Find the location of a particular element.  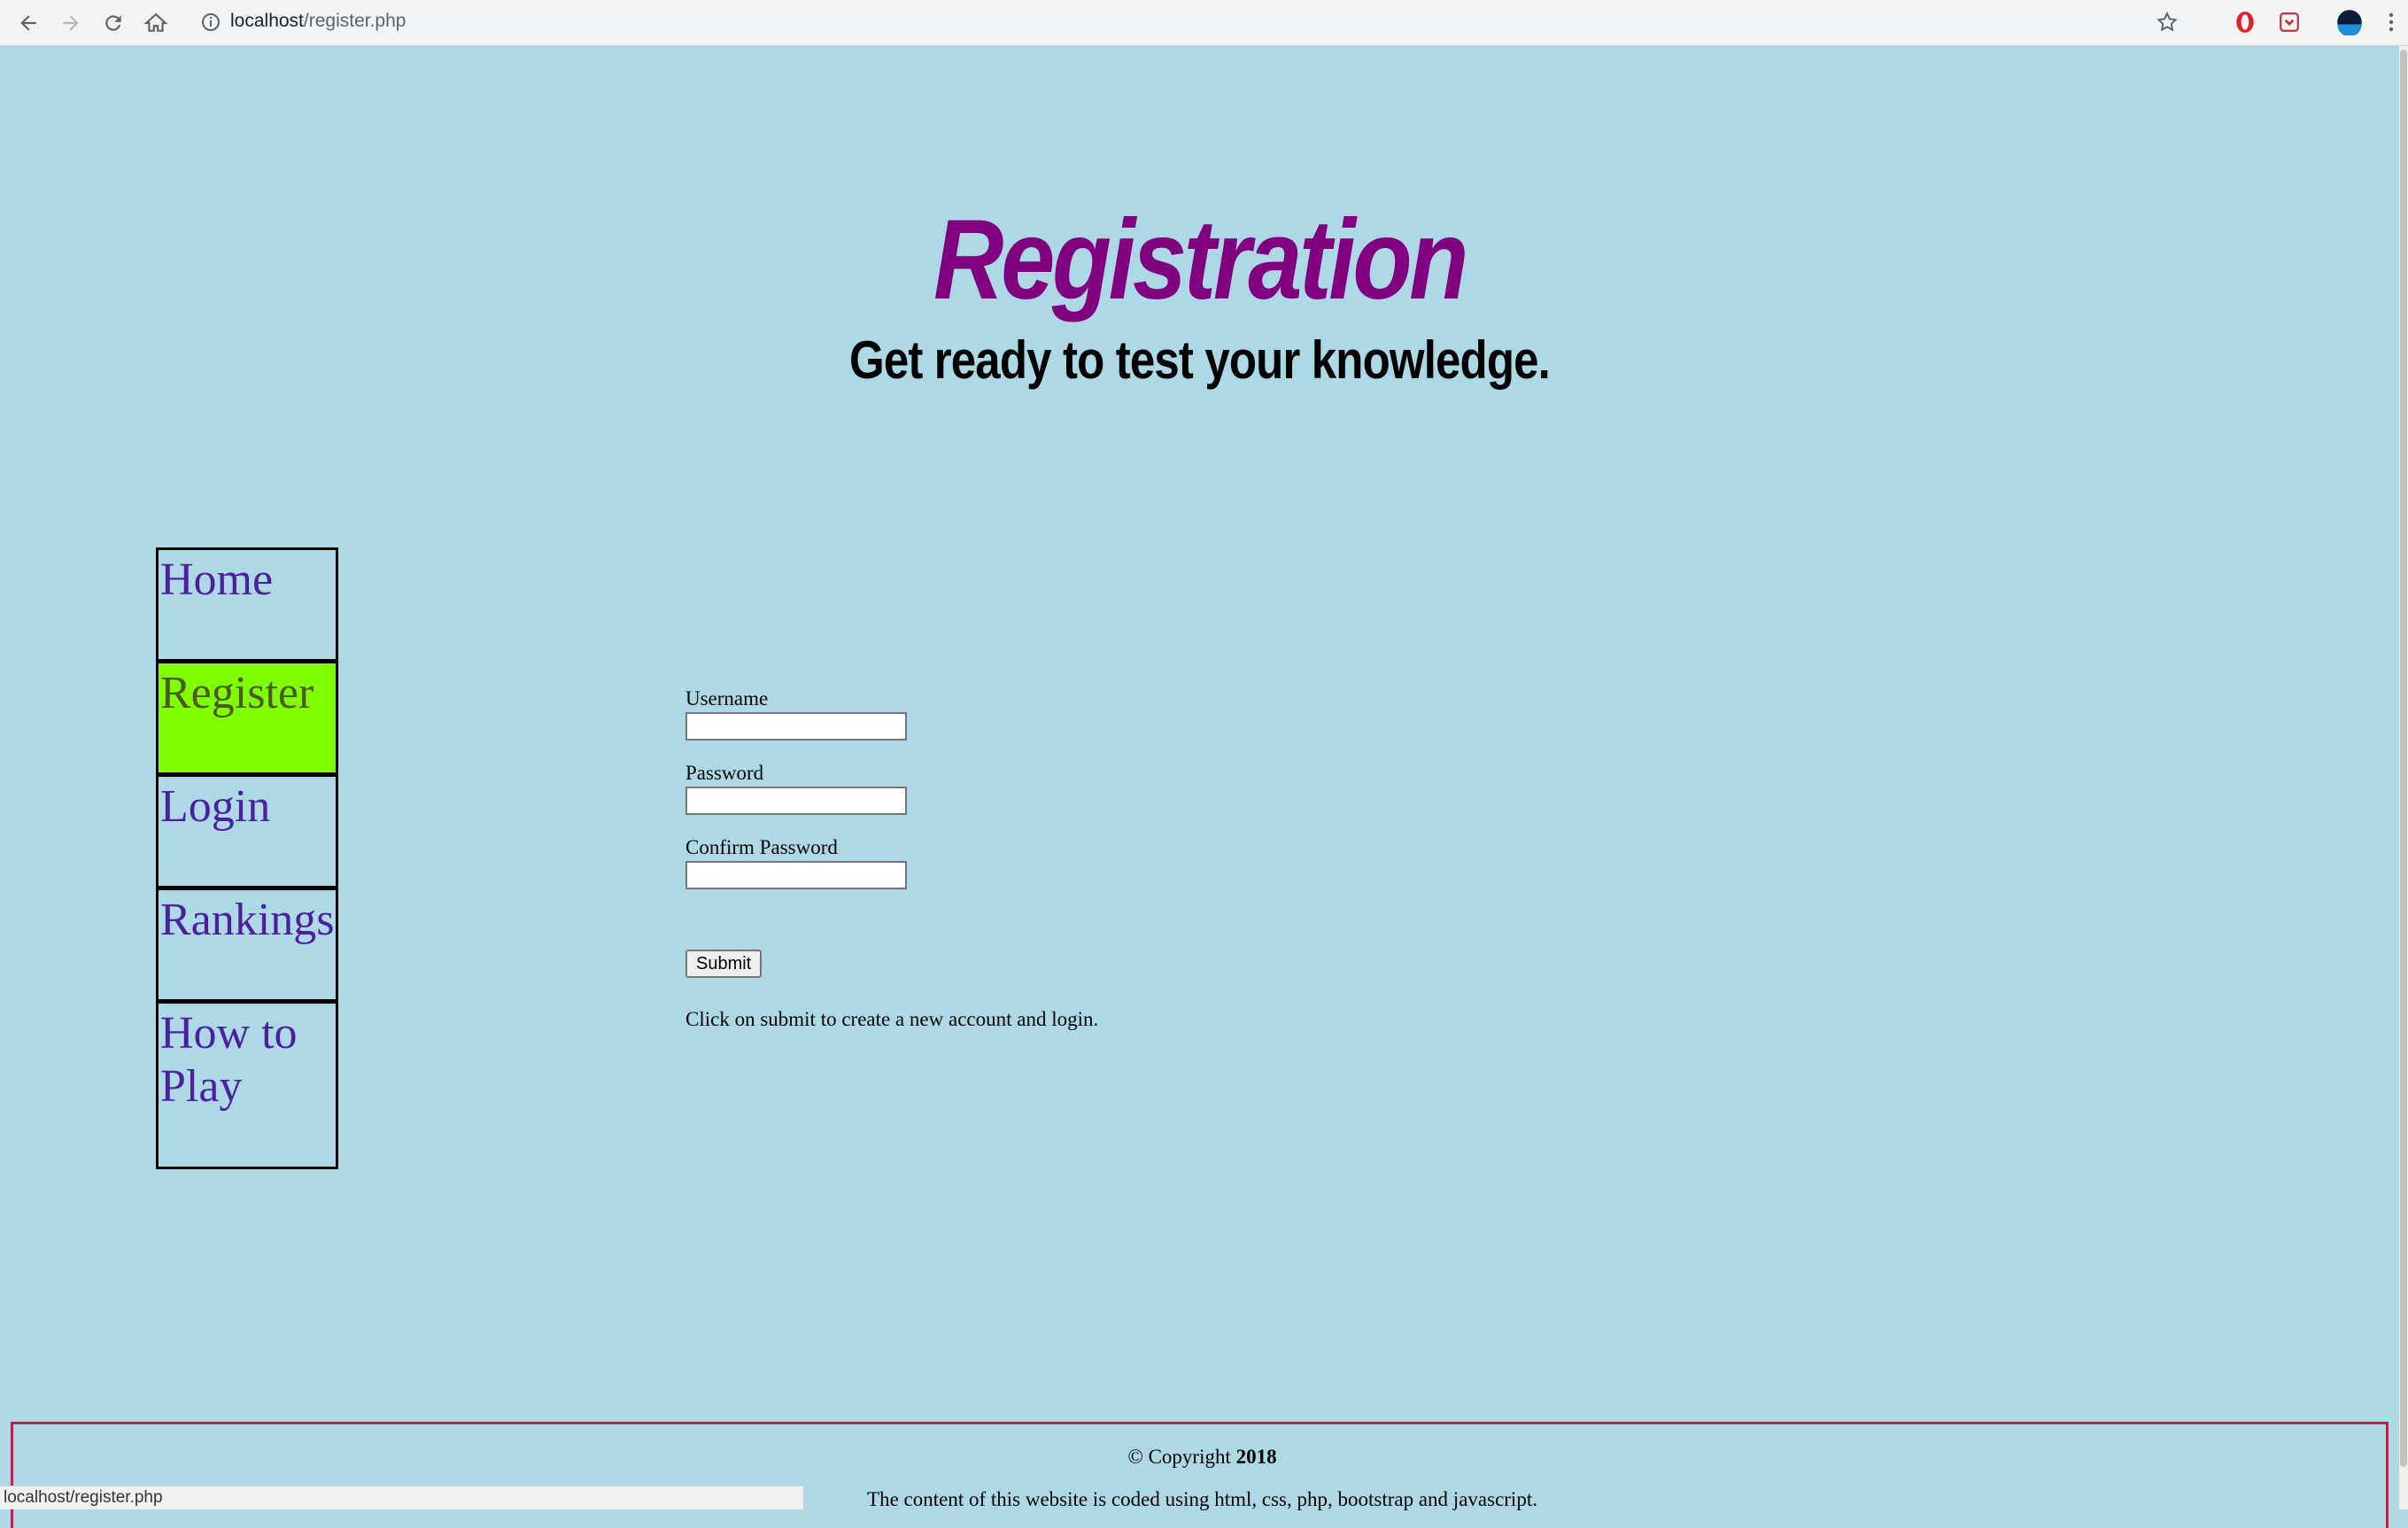

info-icon is located at coordinates (210, 22).